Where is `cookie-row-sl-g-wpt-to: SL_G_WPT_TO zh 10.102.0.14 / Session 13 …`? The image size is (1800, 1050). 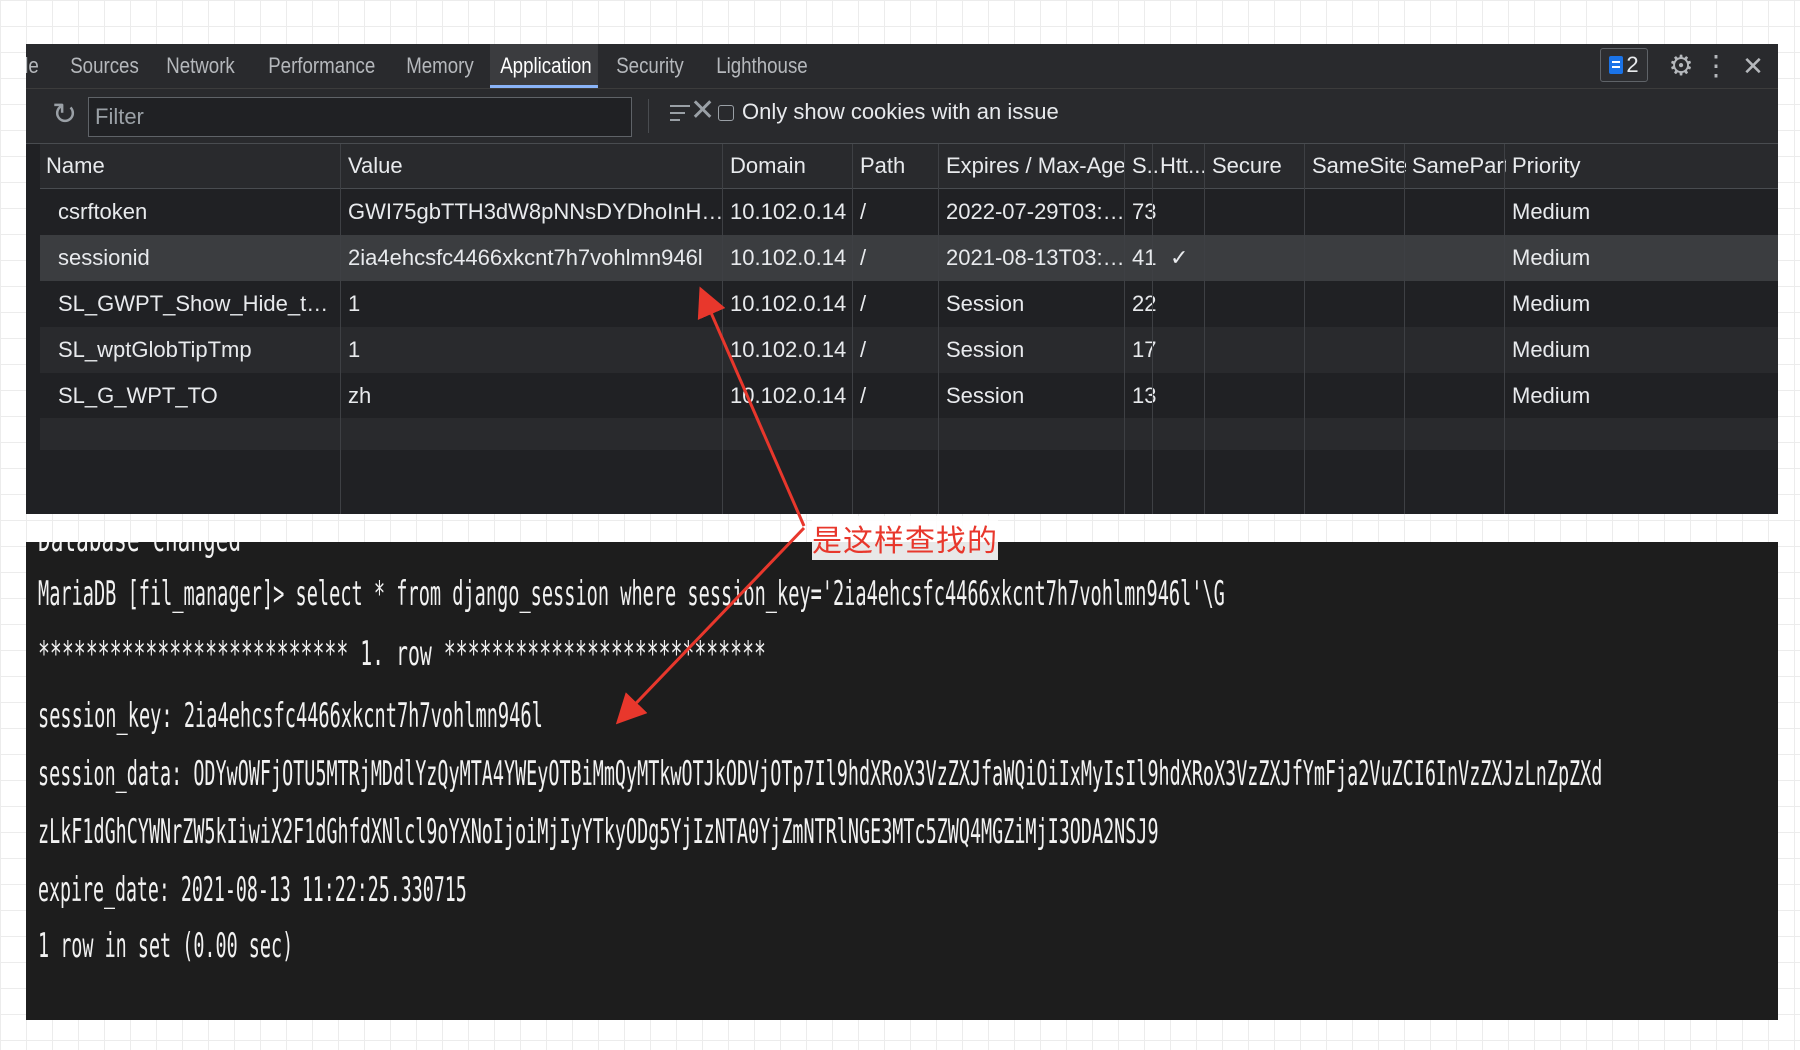
cookie-row-sl-g-wpt-to: SL_G_WPT_TO zh 10.102.0.14 / Session 13 … is located at coordinates (909, 396).